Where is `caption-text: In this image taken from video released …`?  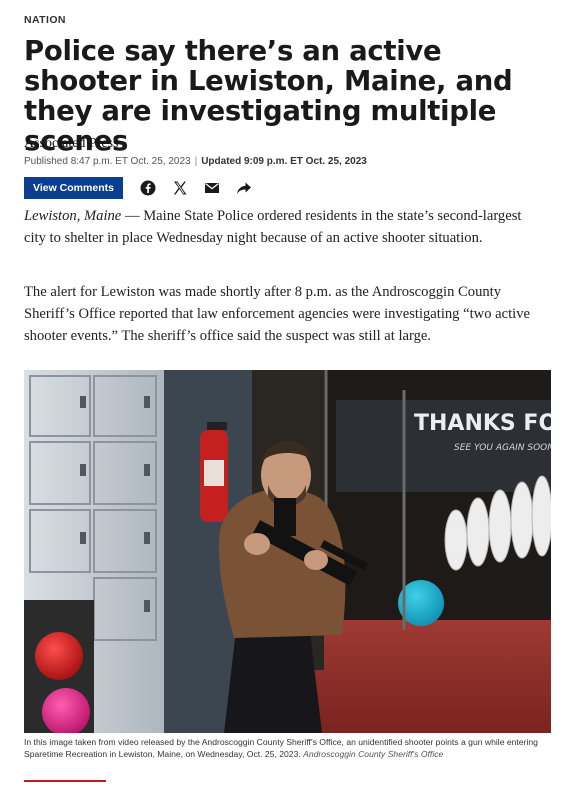 caption-text: In this image taken from video released … is located at coordinates (281, 748).